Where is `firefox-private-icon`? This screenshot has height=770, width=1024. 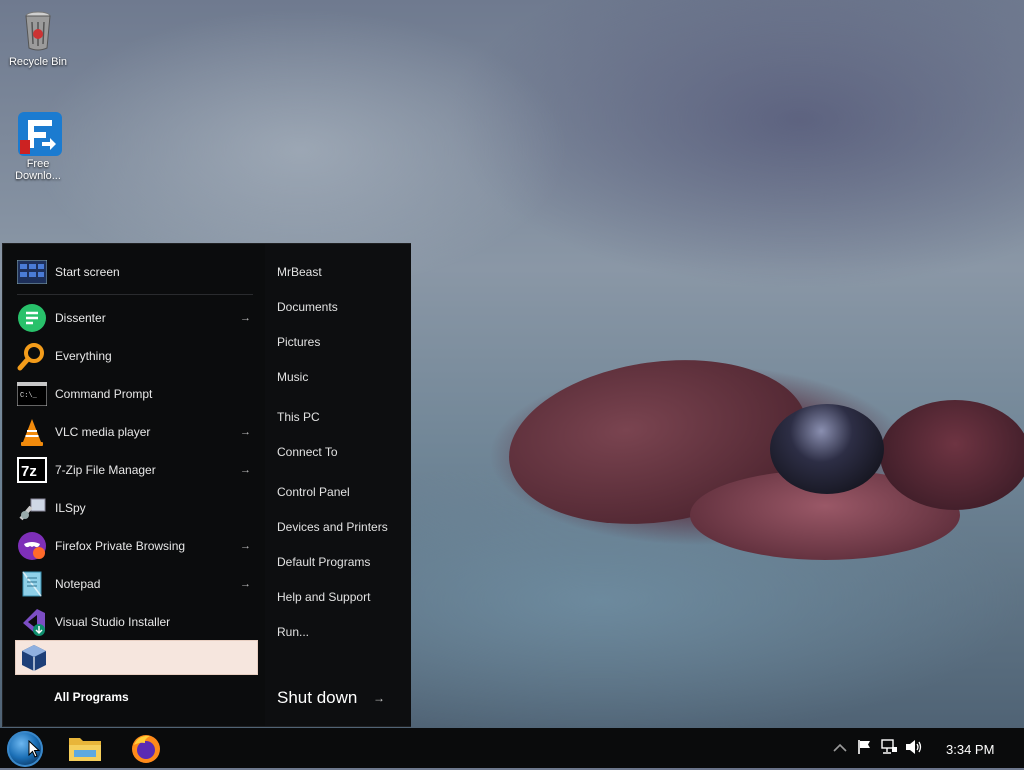
firefox-private-icon is located at coordinates (32, 546).